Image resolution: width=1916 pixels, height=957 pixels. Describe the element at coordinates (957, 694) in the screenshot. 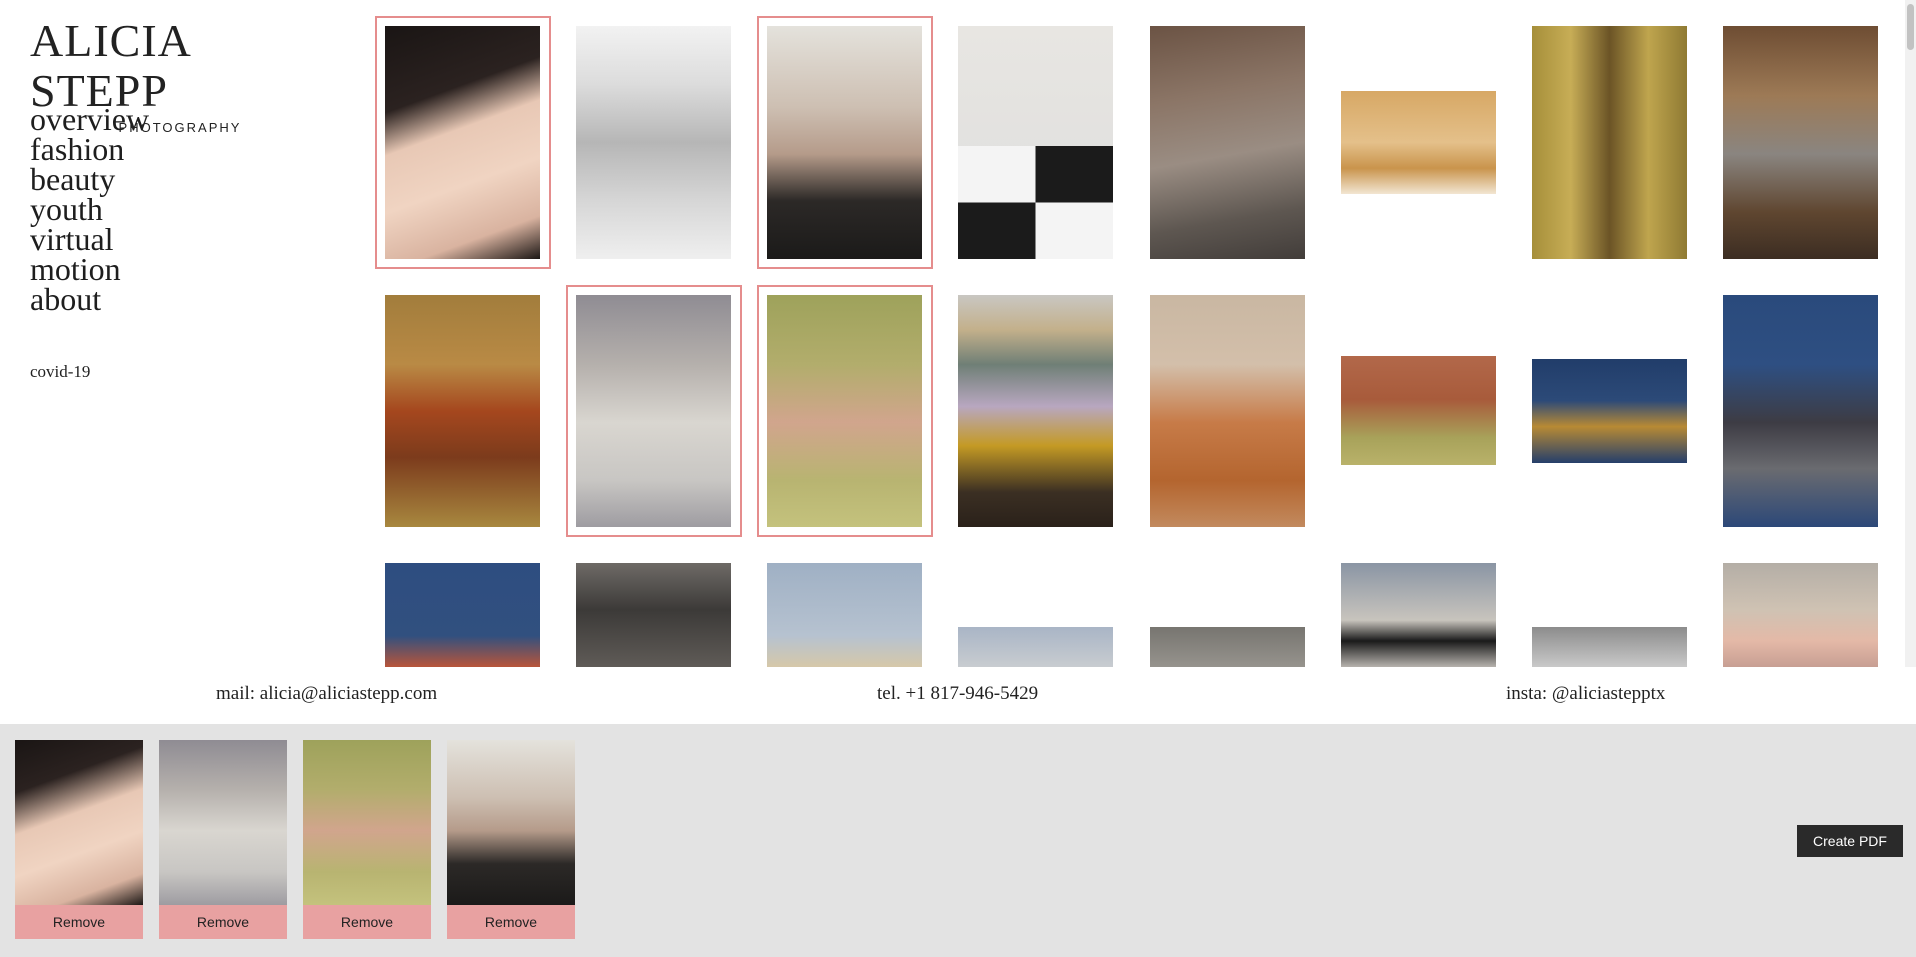

I see `contact-tel: tel. +1 817-946-5429` at that location.